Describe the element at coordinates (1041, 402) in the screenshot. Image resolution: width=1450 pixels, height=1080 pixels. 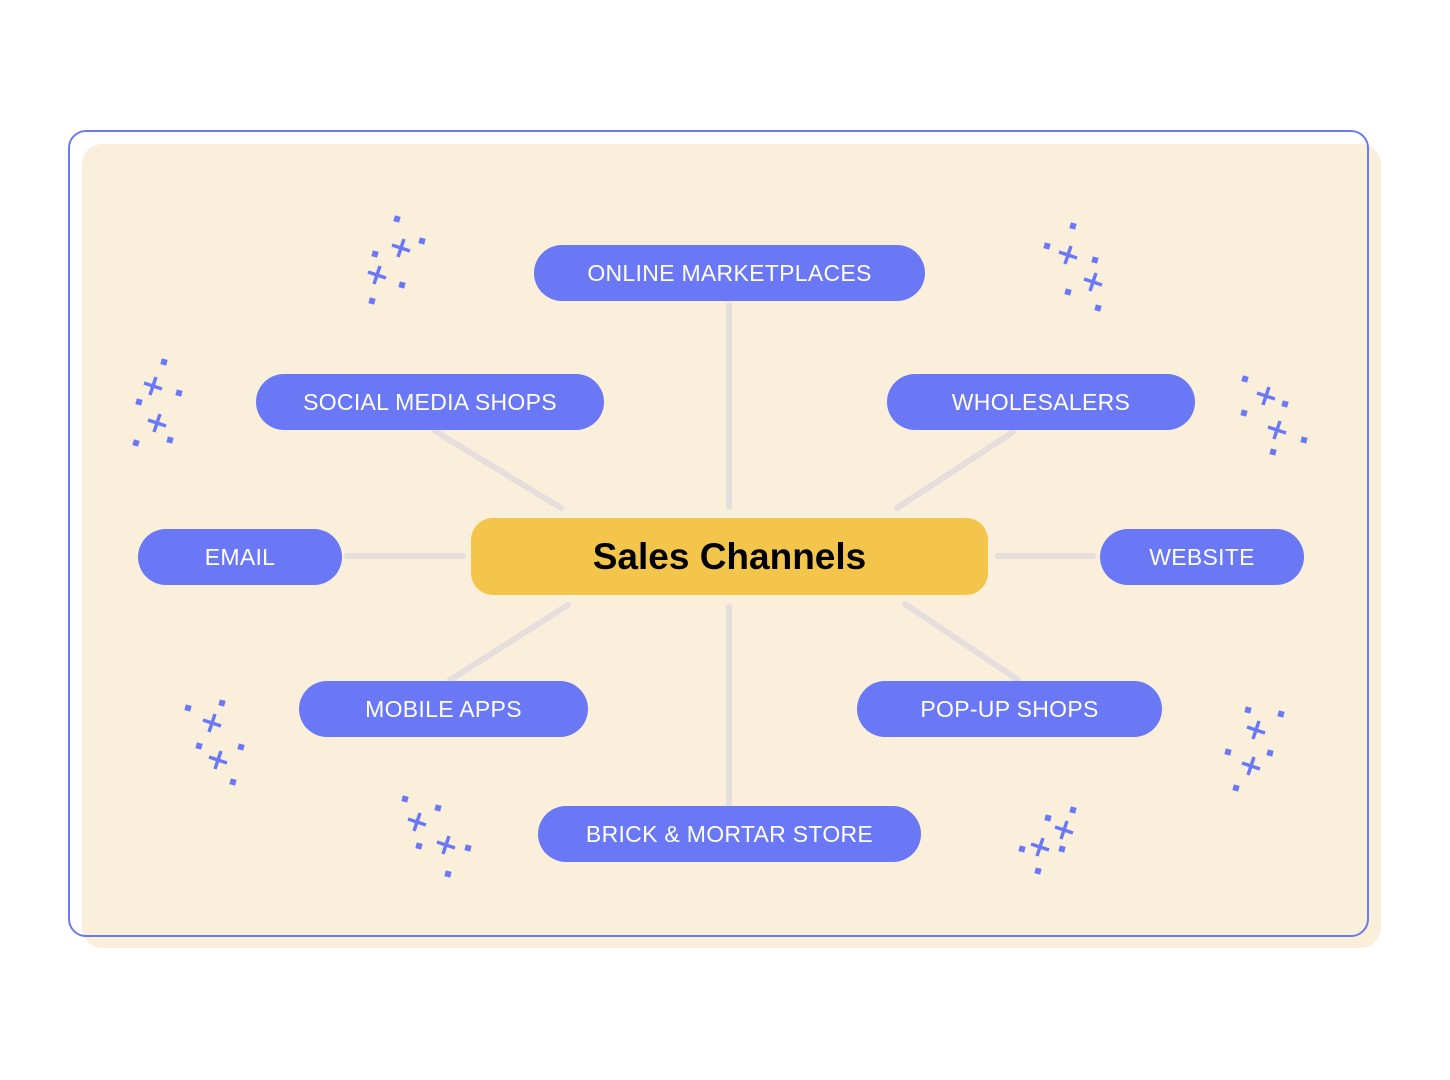
I see `node-wholesalers: WHOLESALERS` at that location.